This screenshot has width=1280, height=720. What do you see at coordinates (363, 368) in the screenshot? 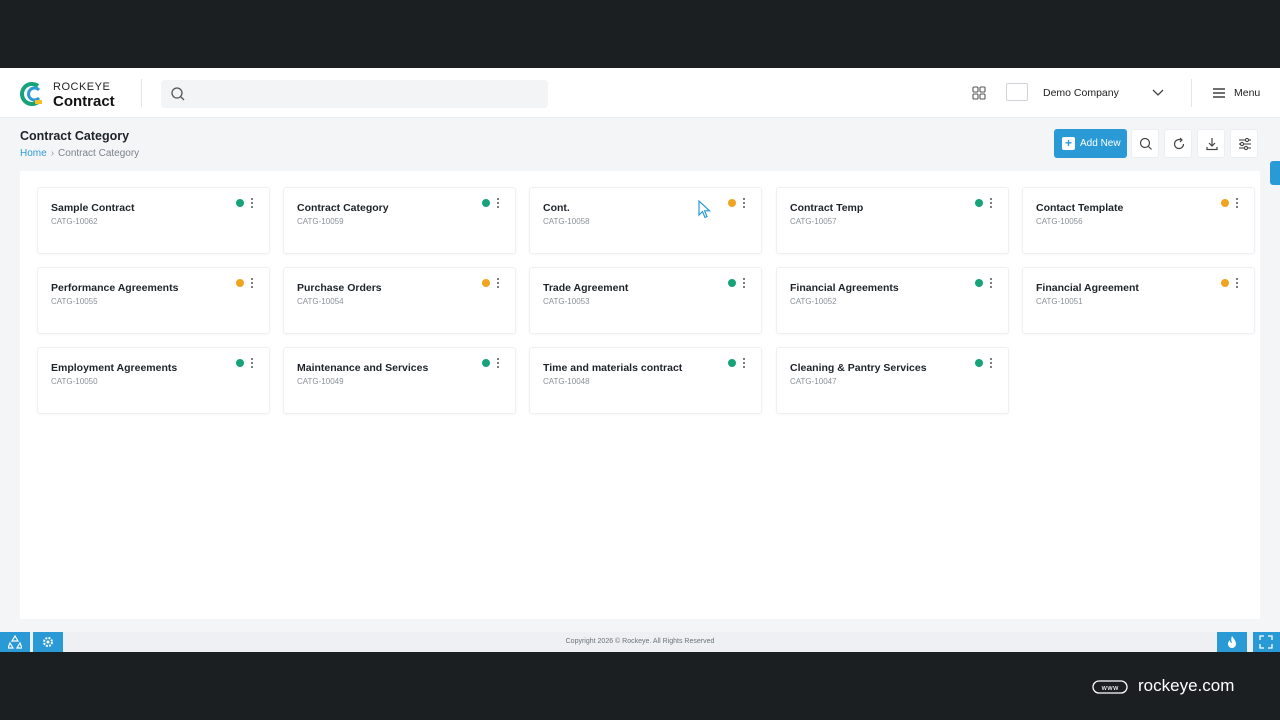
I see `category-name: Maintenance and Services` at bounding box center [363, 368].